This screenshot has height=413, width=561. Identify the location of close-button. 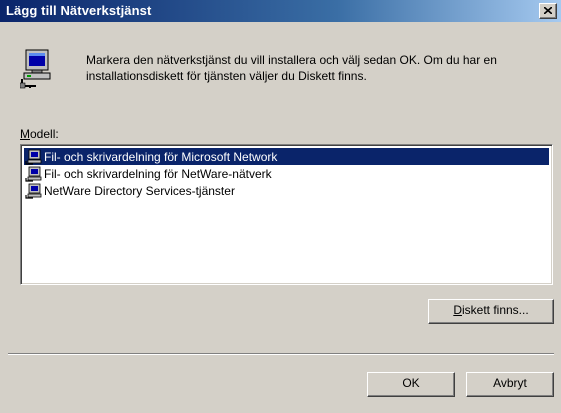
(548, 11).